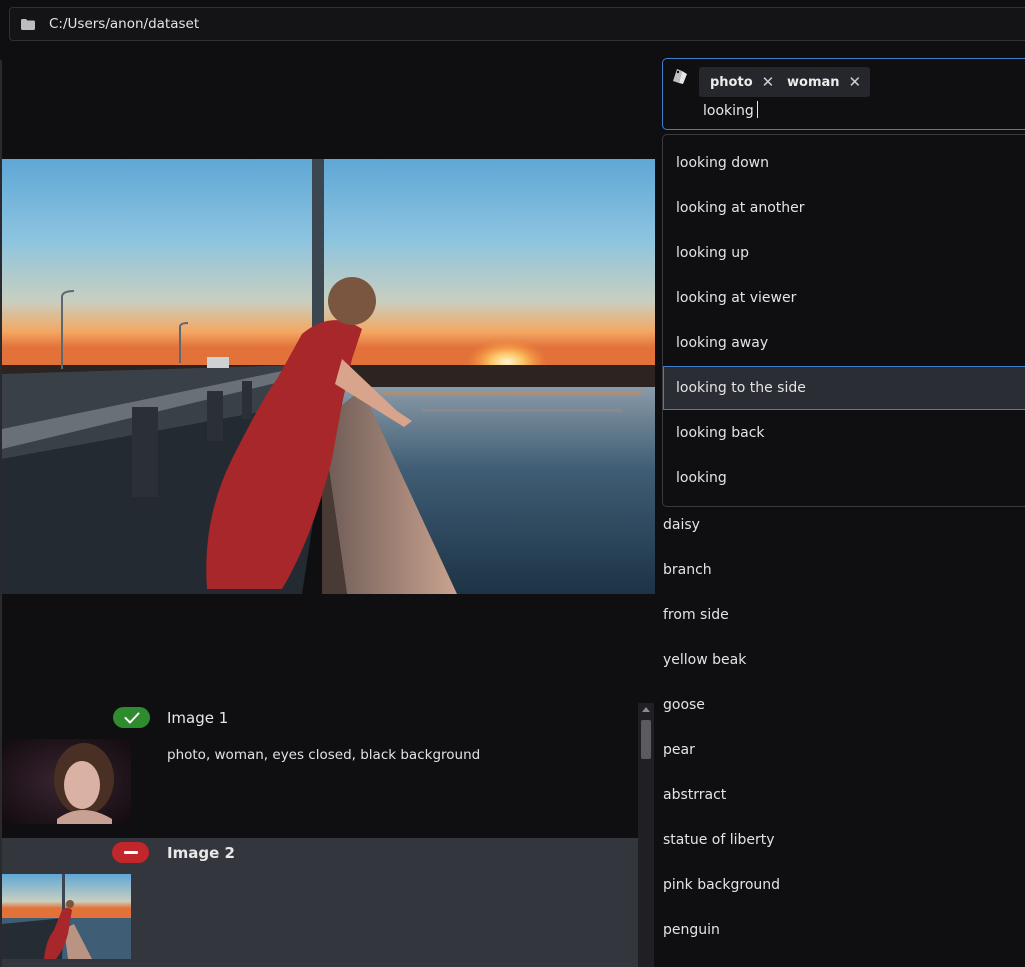  I want to click on path-text: C:/Users/anon/dataset, so click(124, 24).